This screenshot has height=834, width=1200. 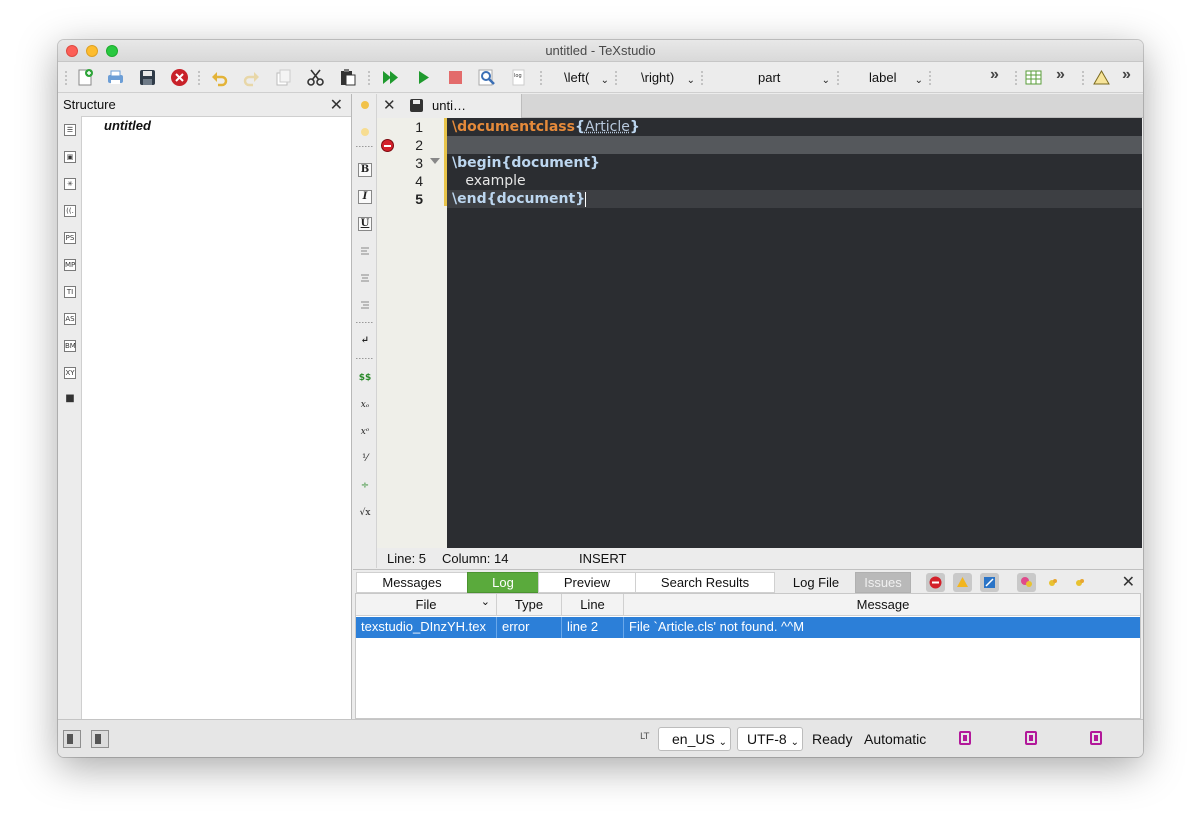 What do you see at coordinates (365, 278) in the screenshot?
I see `align-center-icon` at bounding box center [365, 278].